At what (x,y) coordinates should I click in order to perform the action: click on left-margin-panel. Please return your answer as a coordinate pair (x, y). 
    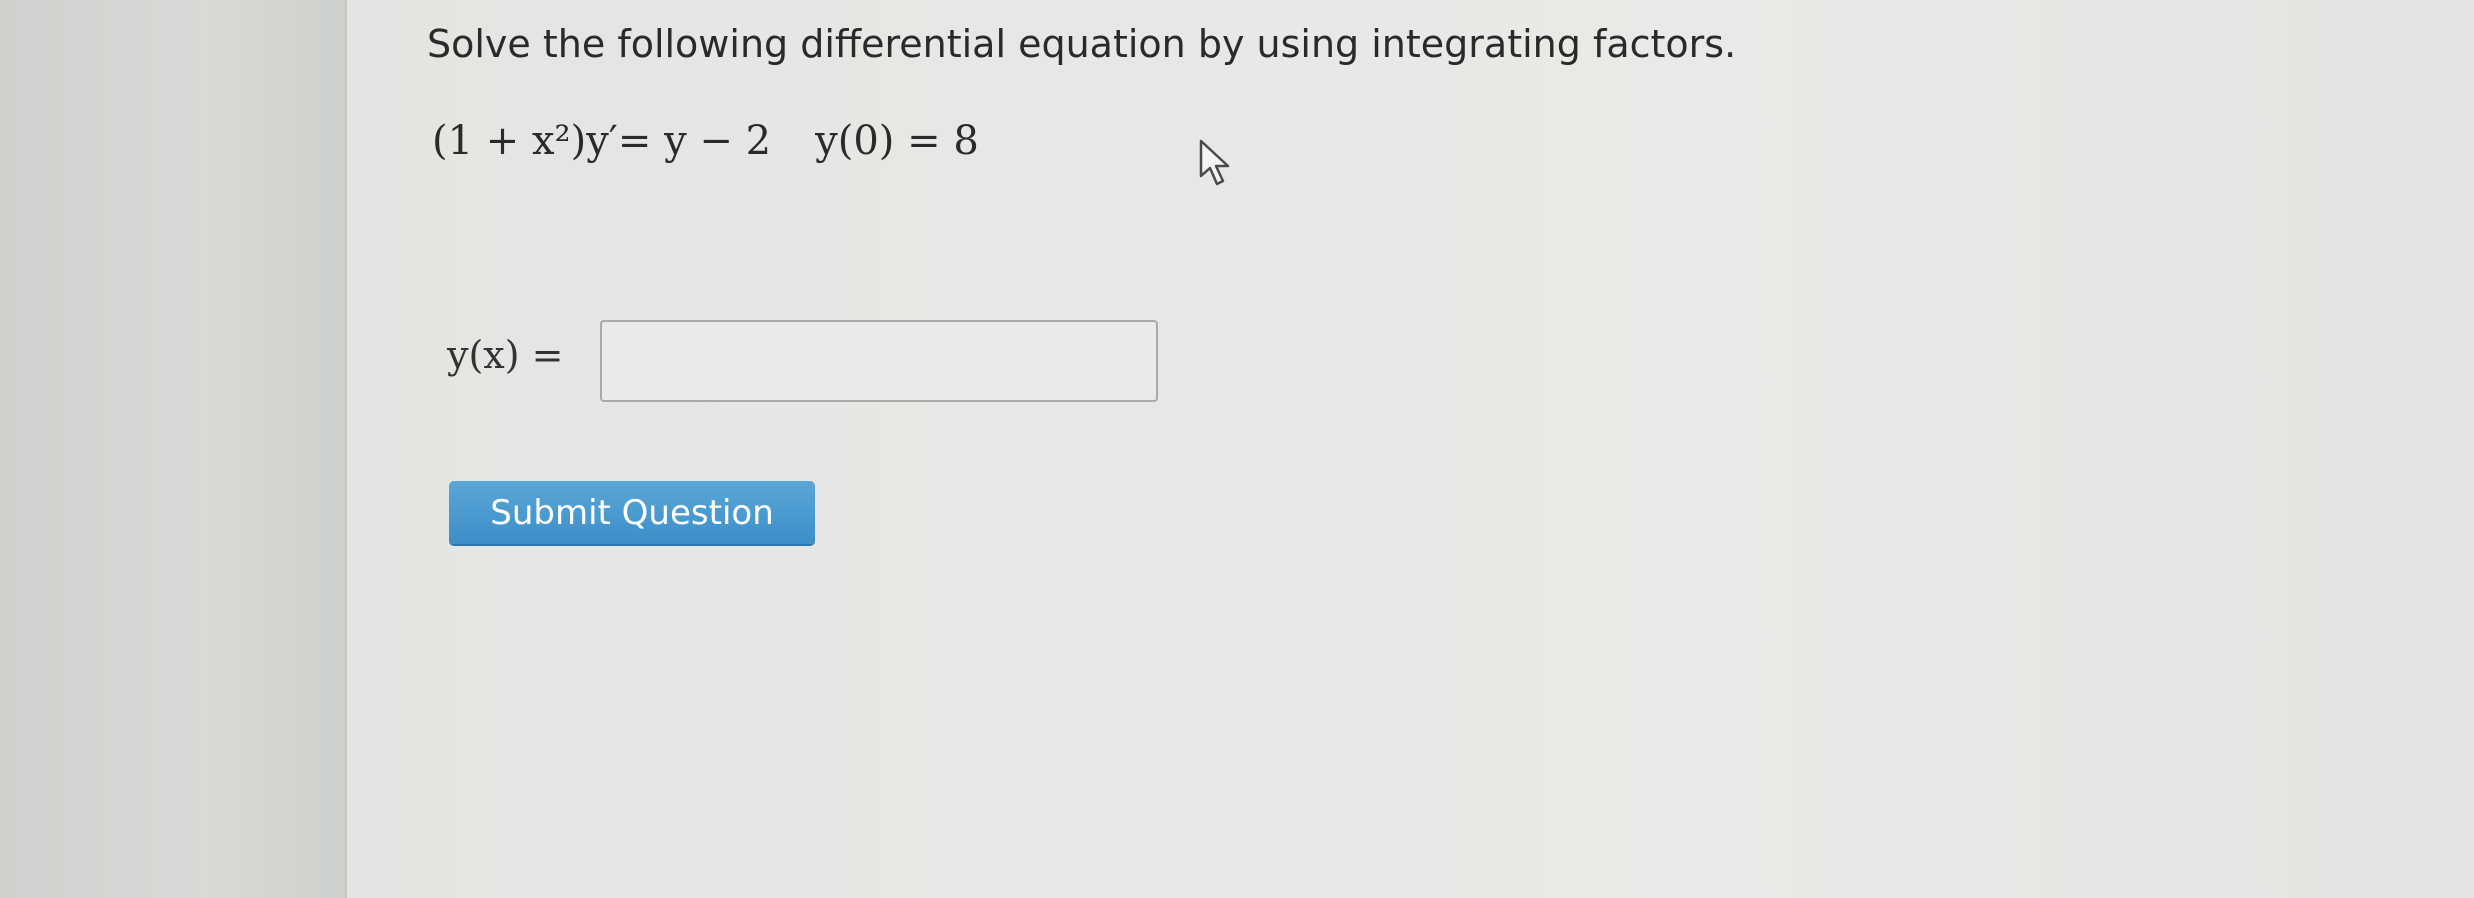
    Looking at the image, I should click on (173, 449).